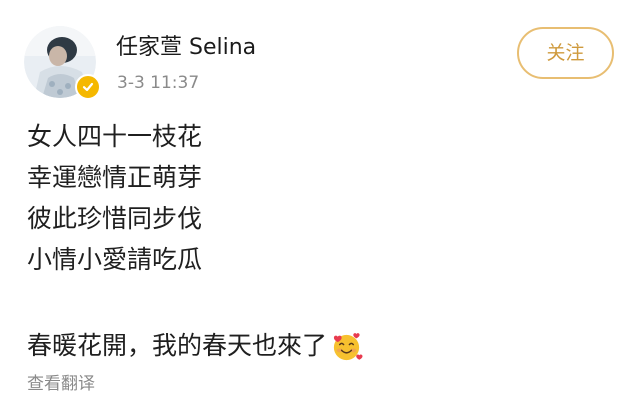 The height and width of the screenshot is (405, 640). I want to click on translate-link: 查看翻译, so click(61, 384).